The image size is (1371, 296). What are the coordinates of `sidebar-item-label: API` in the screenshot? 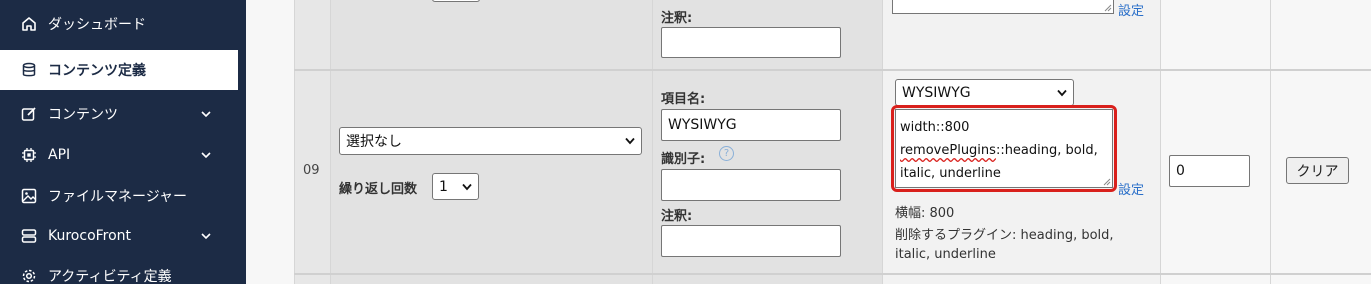 It's located at (59, 155).